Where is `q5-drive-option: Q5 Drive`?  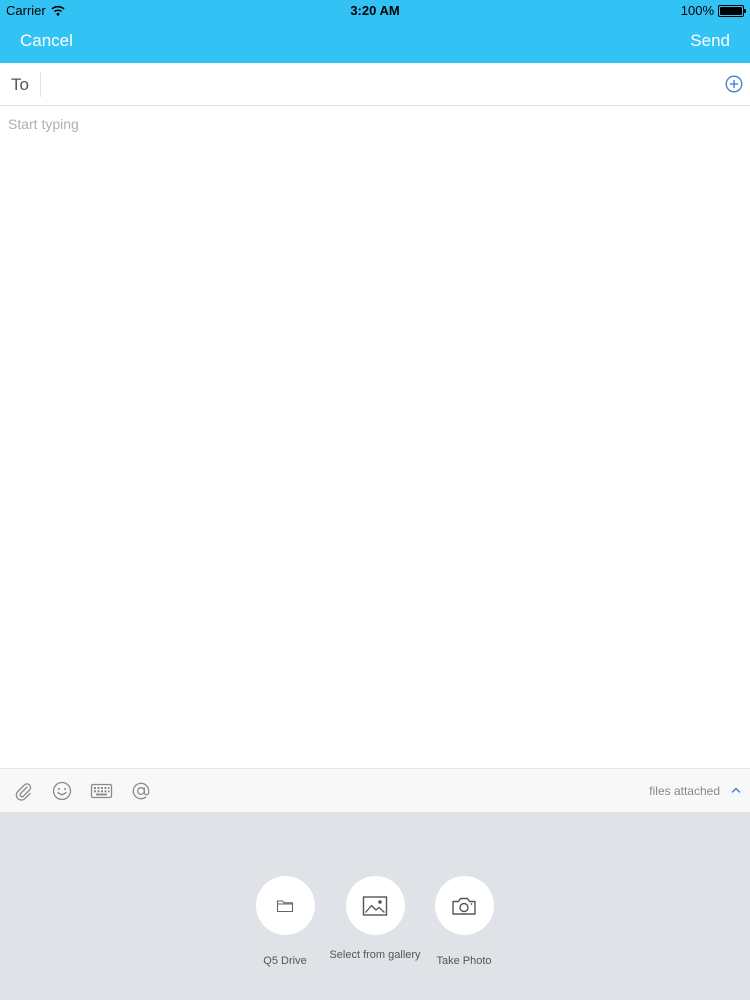 q5-drive-option: Q5 Drive is located at coordinates (285, 922).